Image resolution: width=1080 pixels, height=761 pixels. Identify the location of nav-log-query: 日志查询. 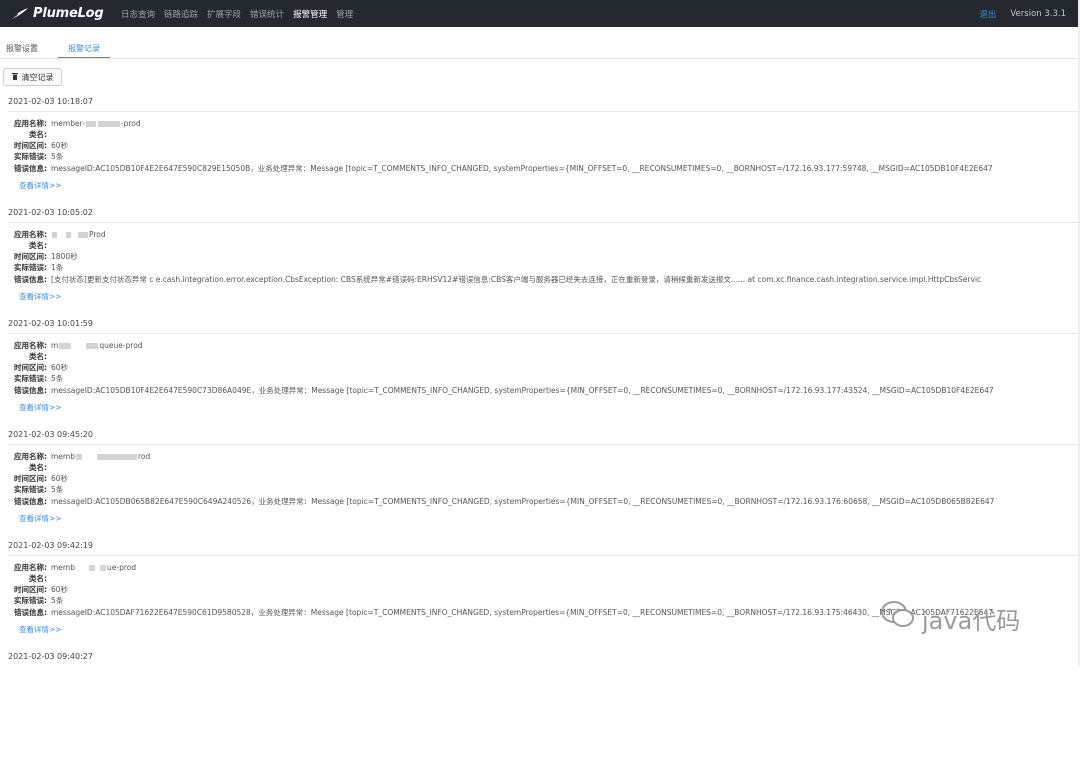
(138, 14).